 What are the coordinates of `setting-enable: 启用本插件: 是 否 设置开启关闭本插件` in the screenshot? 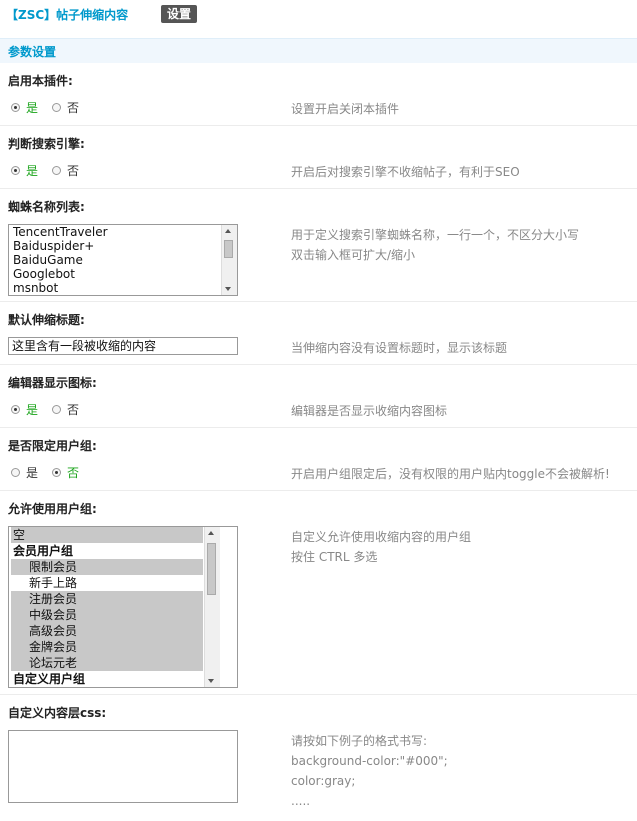 It's located at (318, 94).